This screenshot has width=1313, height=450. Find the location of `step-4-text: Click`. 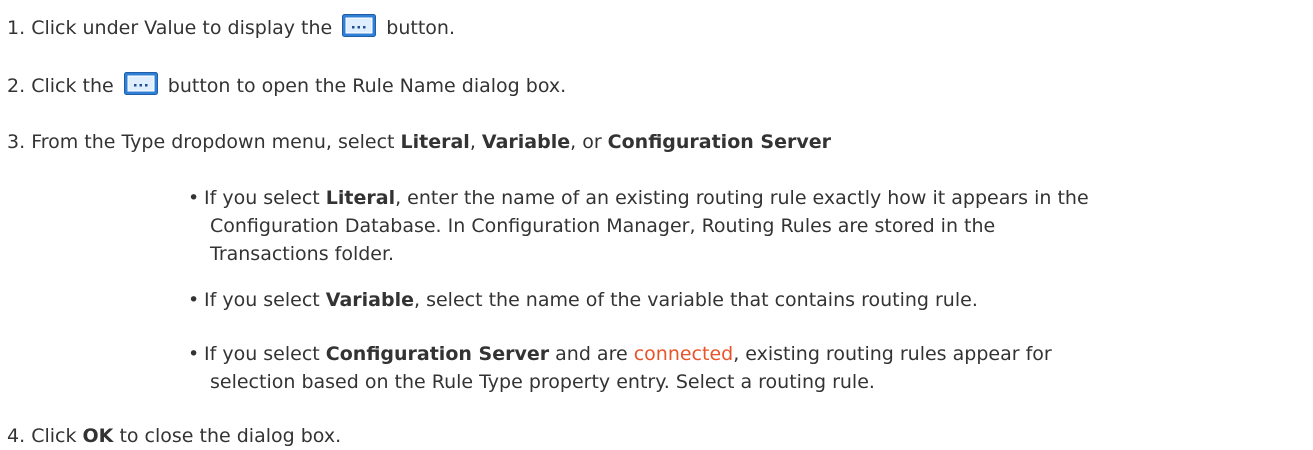

step-4-text: Click is located at coordinates (54, 436).